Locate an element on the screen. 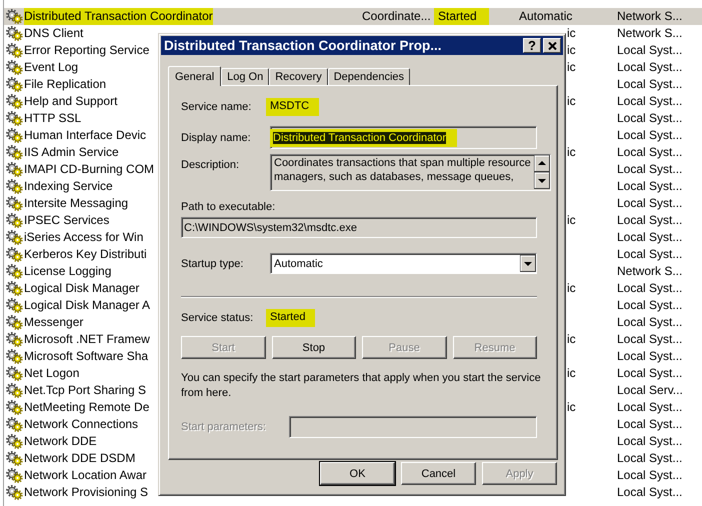 The width and height of the screenshot is (702, 506). display-name-field: Distributed Transaction Coordinator is located at coordinates (403, 137).